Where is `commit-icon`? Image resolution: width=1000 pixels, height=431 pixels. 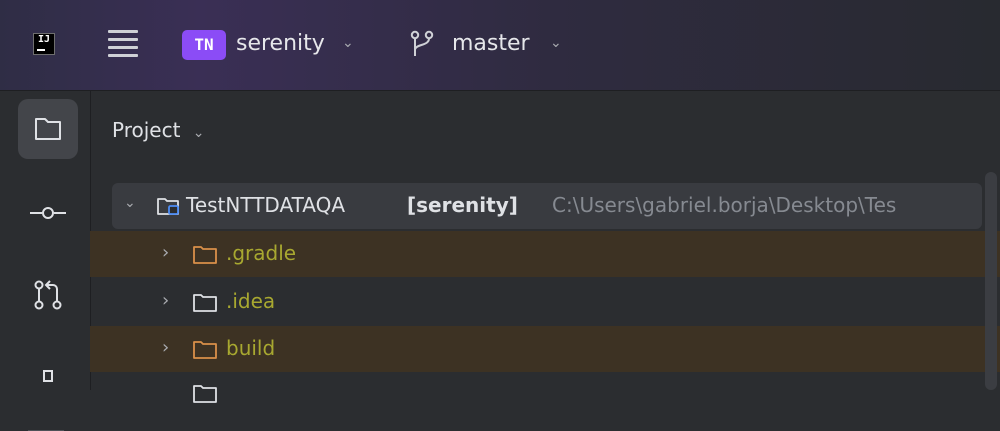 commit-icon is located at coordinates (48, 213).